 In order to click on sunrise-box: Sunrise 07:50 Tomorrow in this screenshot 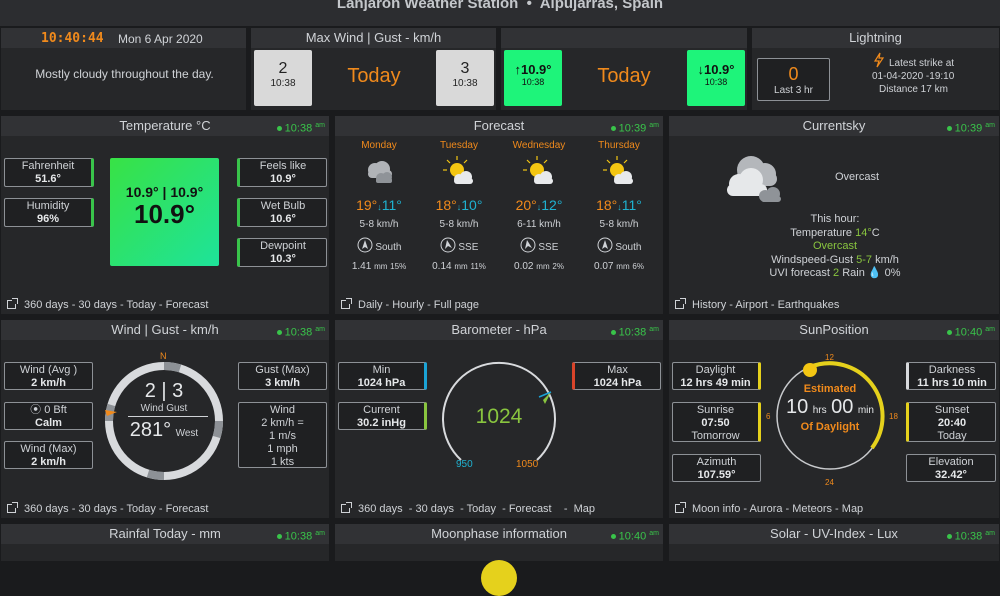, I will do `click(716, 422)`.